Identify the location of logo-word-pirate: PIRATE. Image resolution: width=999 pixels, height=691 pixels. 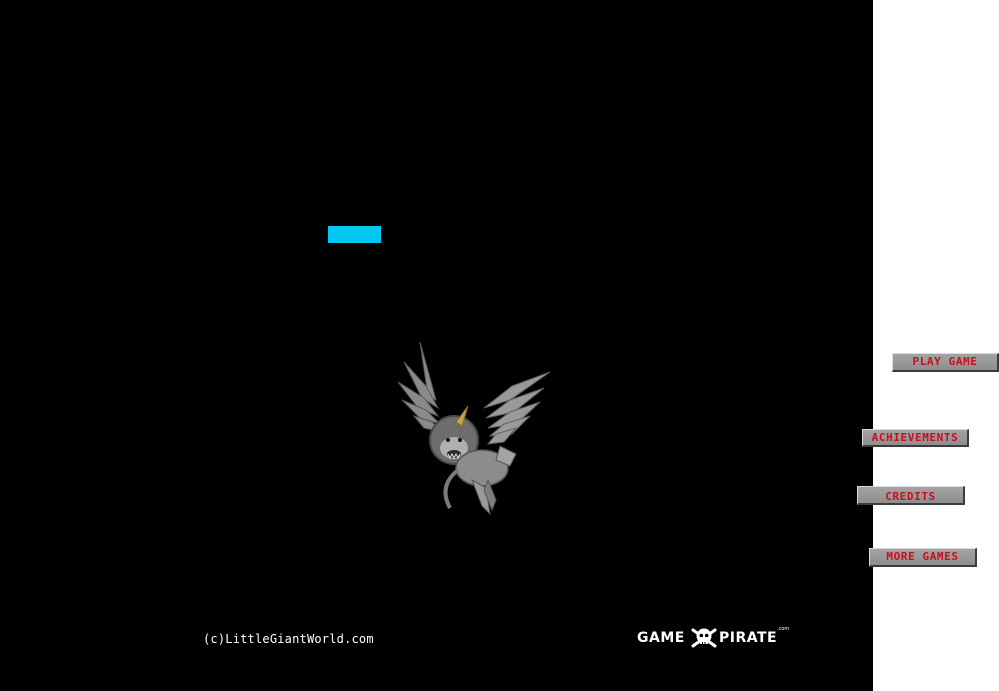
(748, 638).